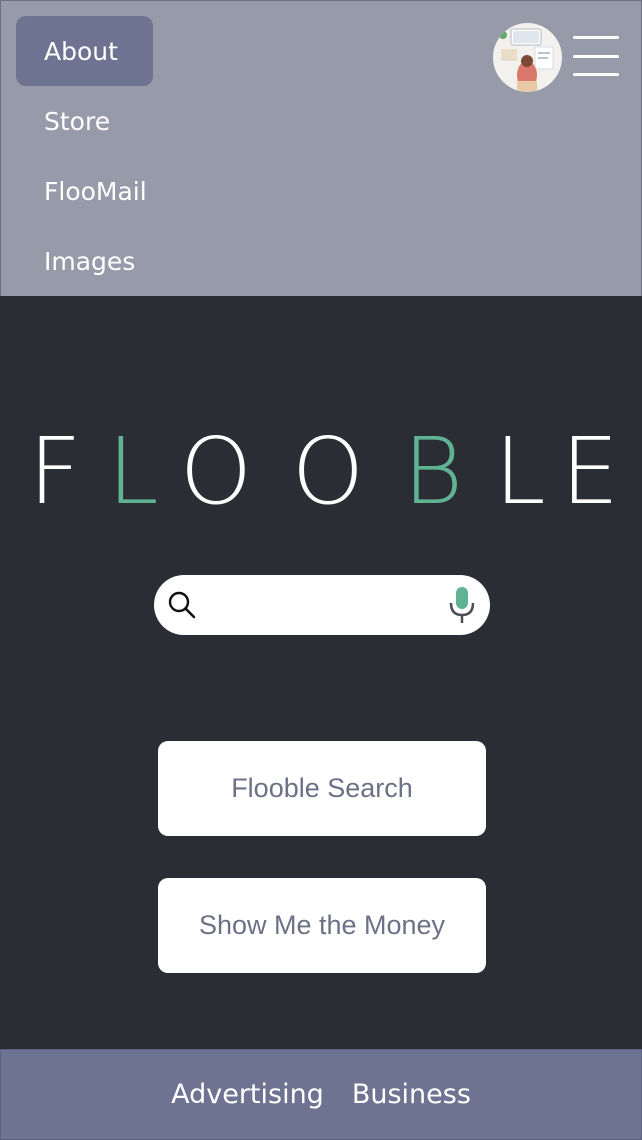 The image size is (642, 1140). Describe the element at coordinates (527, 57) in the screenshot. I see `user-avatar-icon` at that location.